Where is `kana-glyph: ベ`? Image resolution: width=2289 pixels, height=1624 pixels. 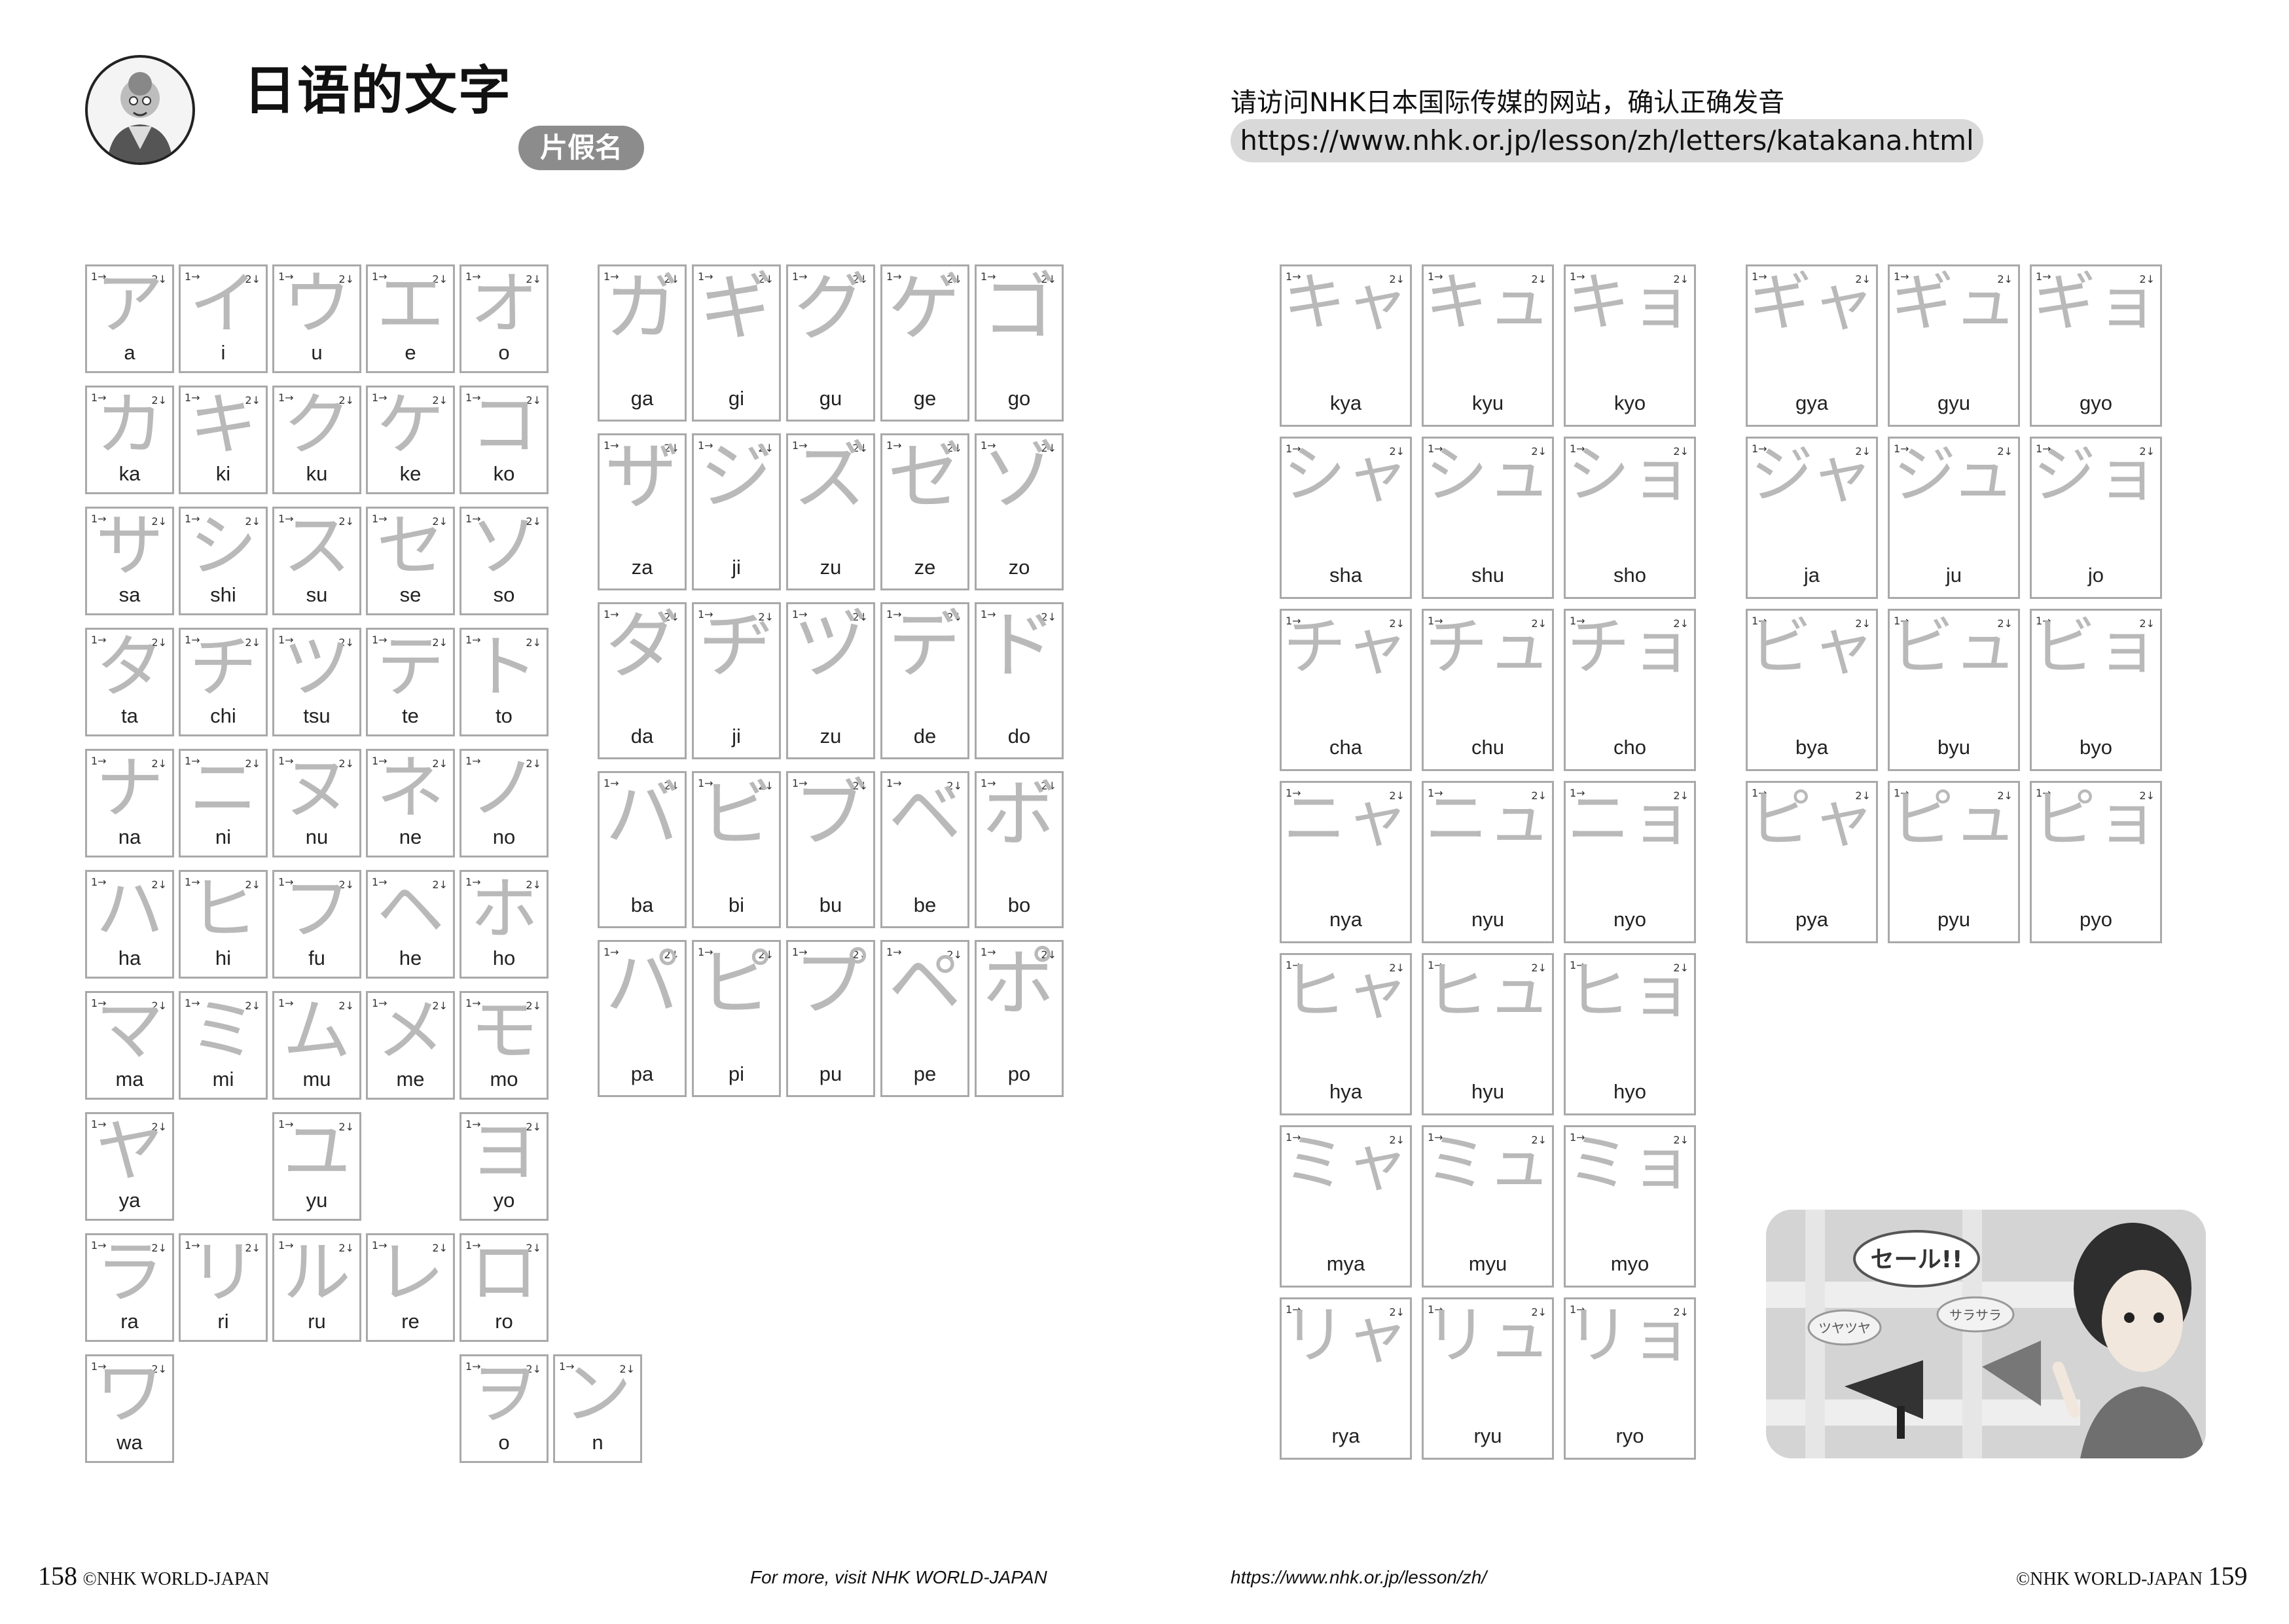 kana-glyph: ベ is located at coordinates (925, 814).